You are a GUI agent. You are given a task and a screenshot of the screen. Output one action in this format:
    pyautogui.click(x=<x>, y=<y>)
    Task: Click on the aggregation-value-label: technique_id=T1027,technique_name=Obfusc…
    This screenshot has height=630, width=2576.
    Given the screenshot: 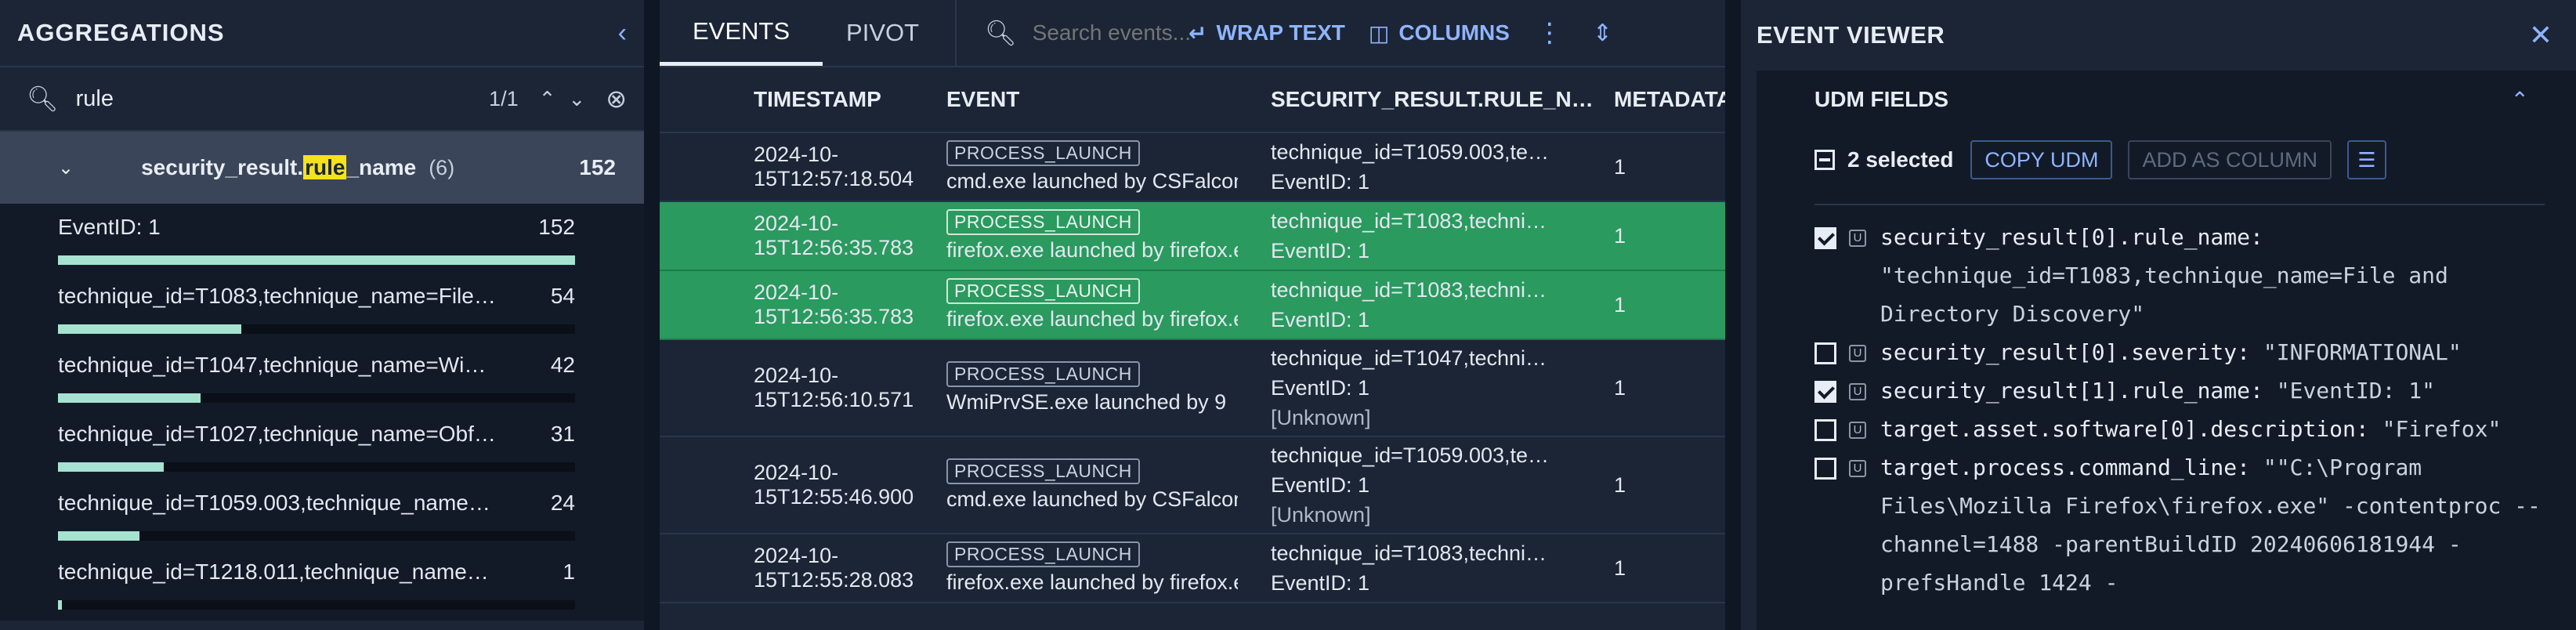 What is the action you would take?
    pyautogui.click(x=277, y=434)
    